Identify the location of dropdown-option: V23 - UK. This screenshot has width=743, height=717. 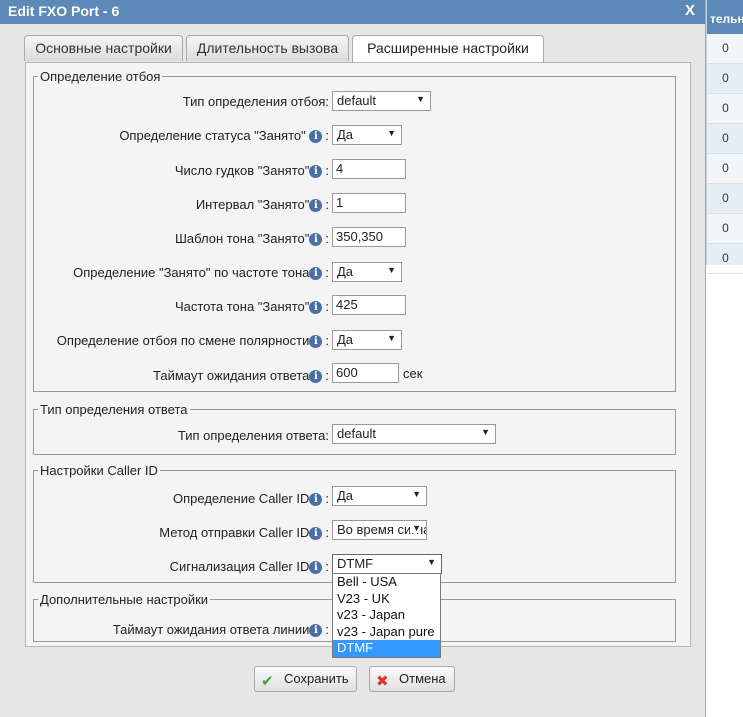
(386, 599).